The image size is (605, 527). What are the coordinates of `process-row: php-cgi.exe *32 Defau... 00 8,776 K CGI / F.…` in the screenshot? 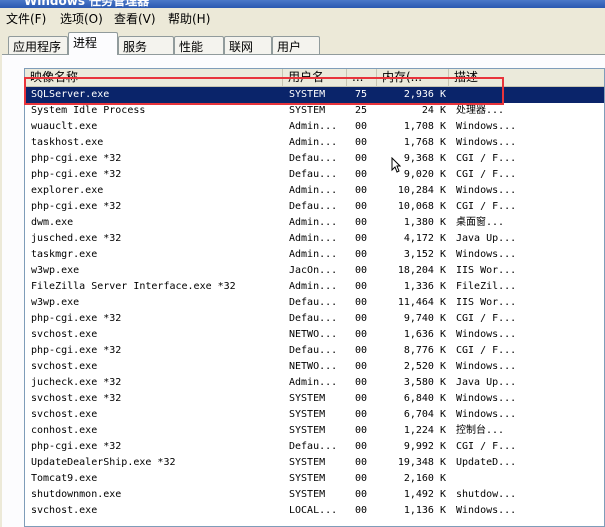 It's located at (314, 351).